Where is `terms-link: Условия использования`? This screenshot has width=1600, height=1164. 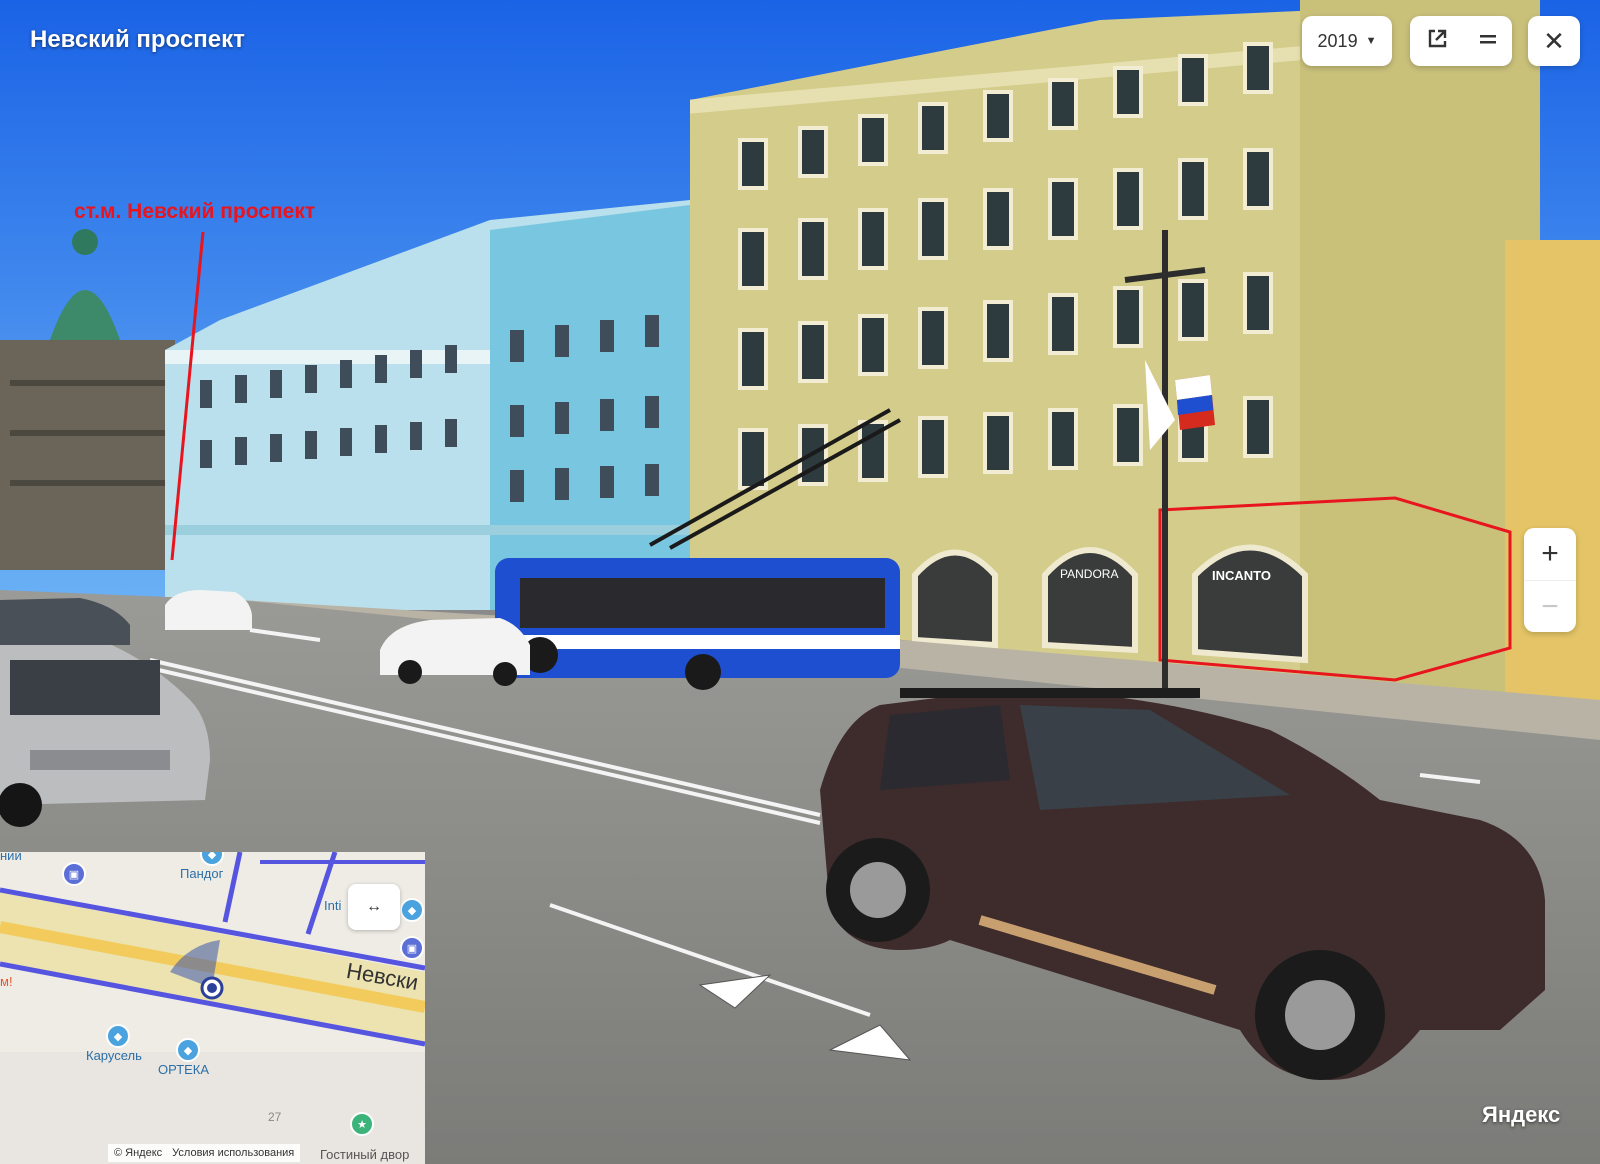 terms-link: Условия использования is located at coordinates (233, 1153).